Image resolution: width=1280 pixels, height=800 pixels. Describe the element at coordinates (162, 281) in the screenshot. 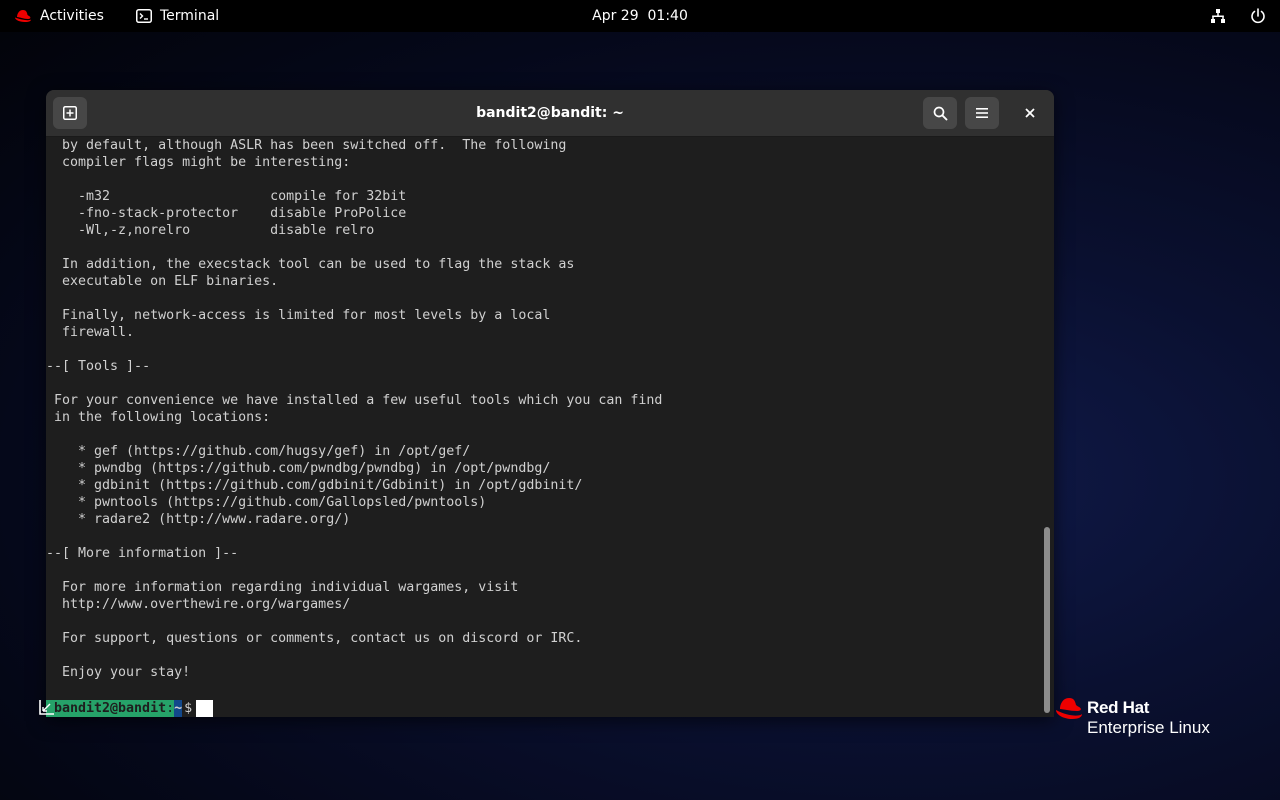

I see `terminal-line: executable on ELF binaries.` at that location.